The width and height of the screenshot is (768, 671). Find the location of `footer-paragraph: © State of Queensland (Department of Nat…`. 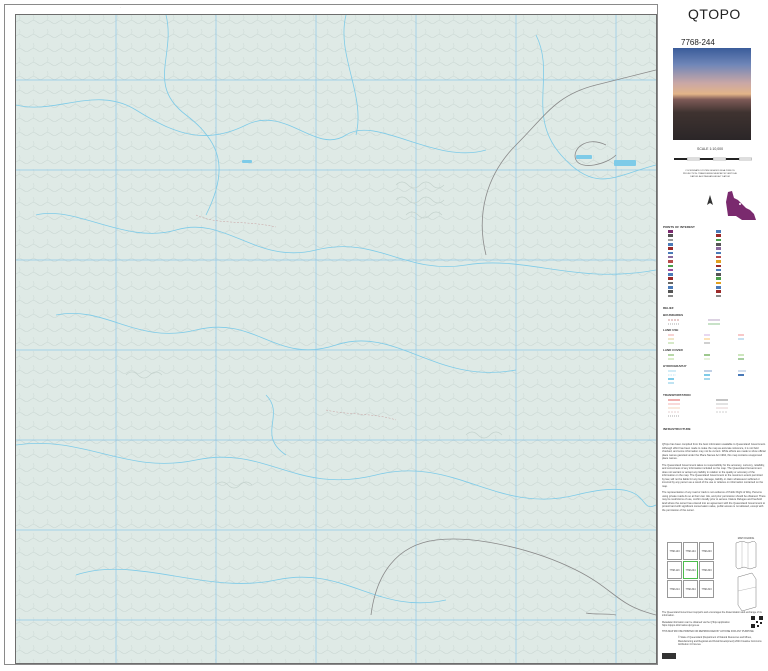

footer-paragraph: © State of Queensland (Department of Nat… is located at coordinates (720, 641).